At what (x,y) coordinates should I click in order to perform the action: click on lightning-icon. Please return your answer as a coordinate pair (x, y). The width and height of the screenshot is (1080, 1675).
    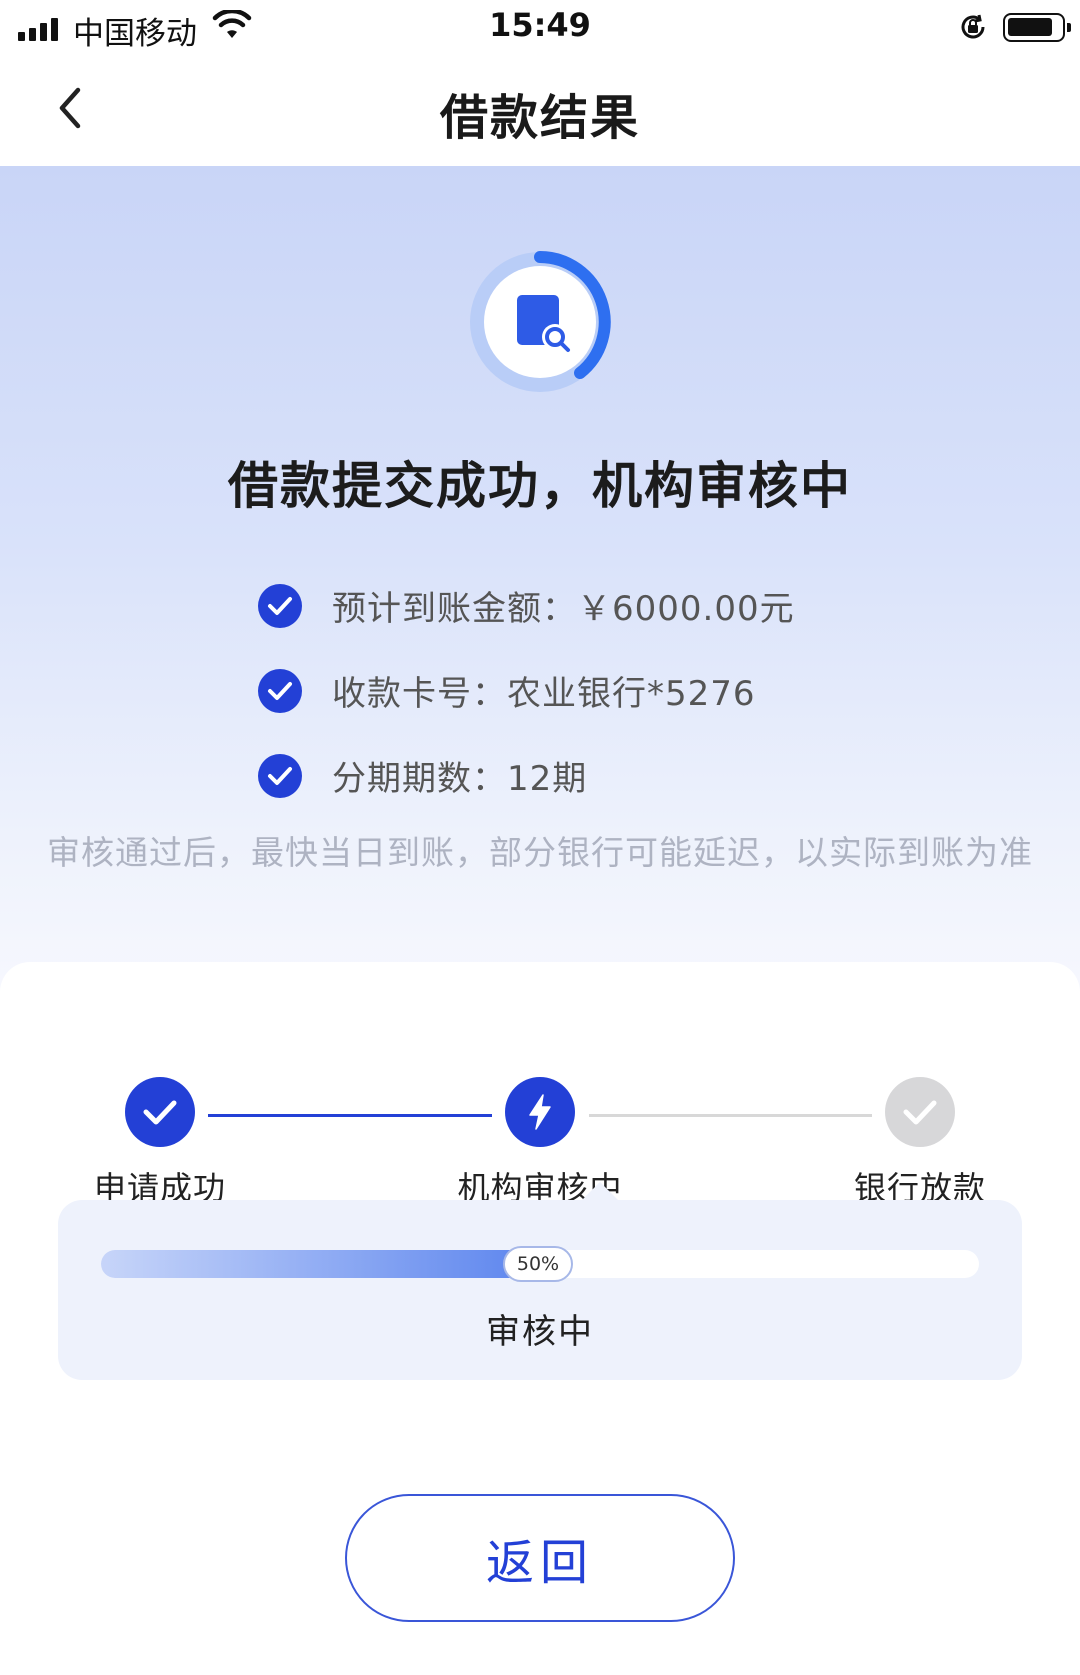
    Looking at the image, I should click on (540, 1112).